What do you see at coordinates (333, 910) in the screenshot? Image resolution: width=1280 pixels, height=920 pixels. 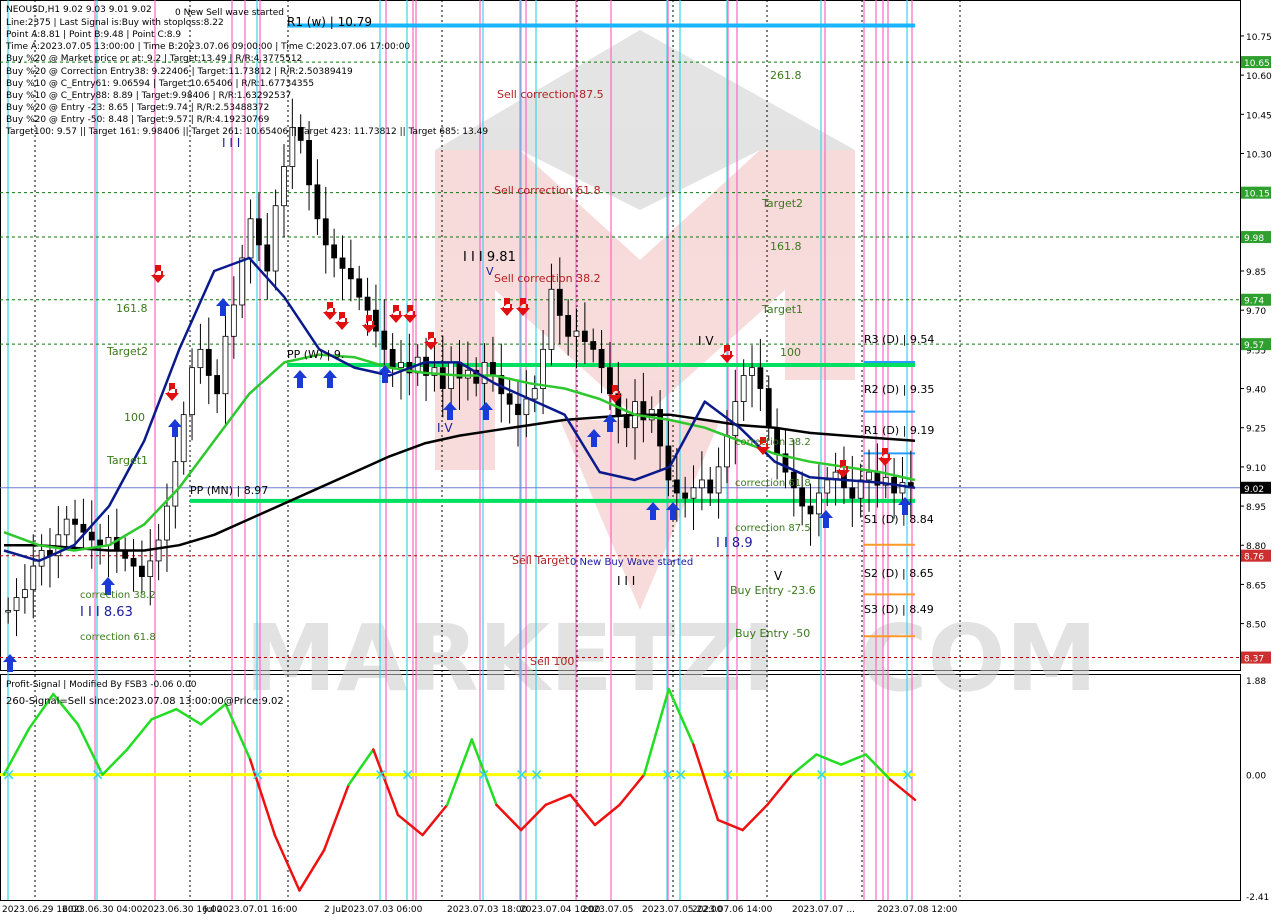 I see `time-label: 2 Jul` at bounding box center [333, 910].